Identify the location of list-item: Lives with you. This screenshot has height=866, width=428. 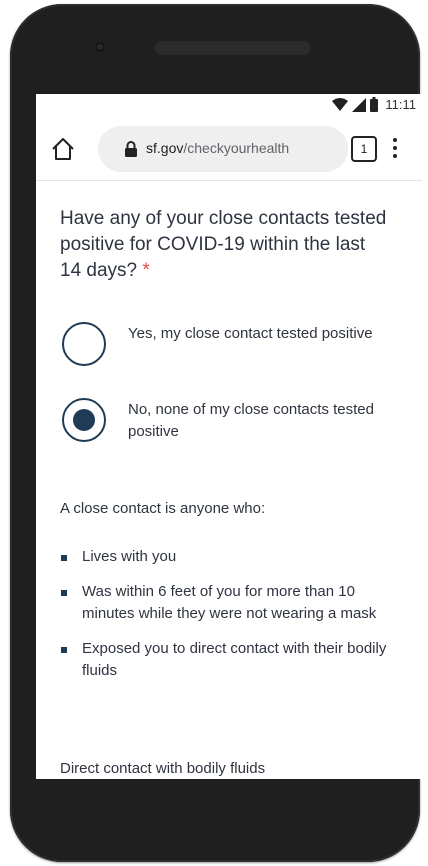
(225, 557).